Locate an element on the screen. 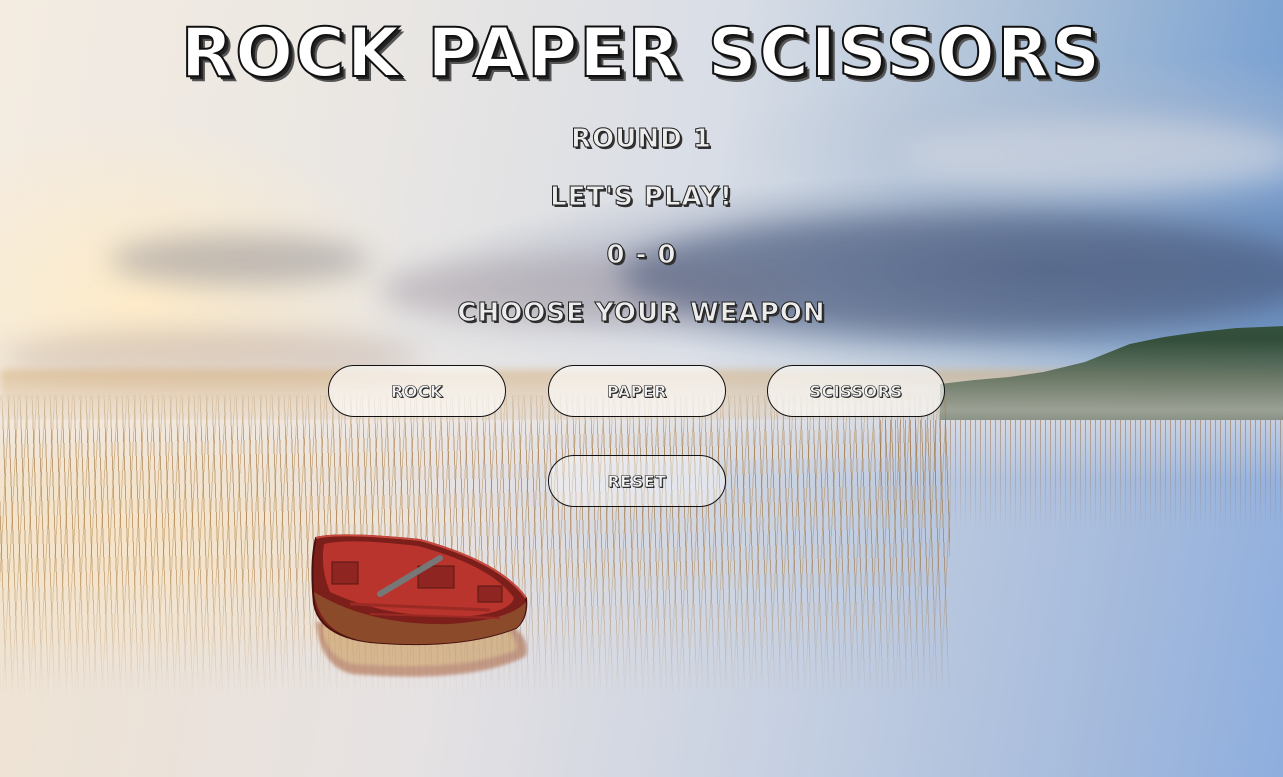 Image resolution: width=1283 pixels, height=777 pixels. game-title: ROCK PAPER SCISSORS is located at coordinates (641, 53).